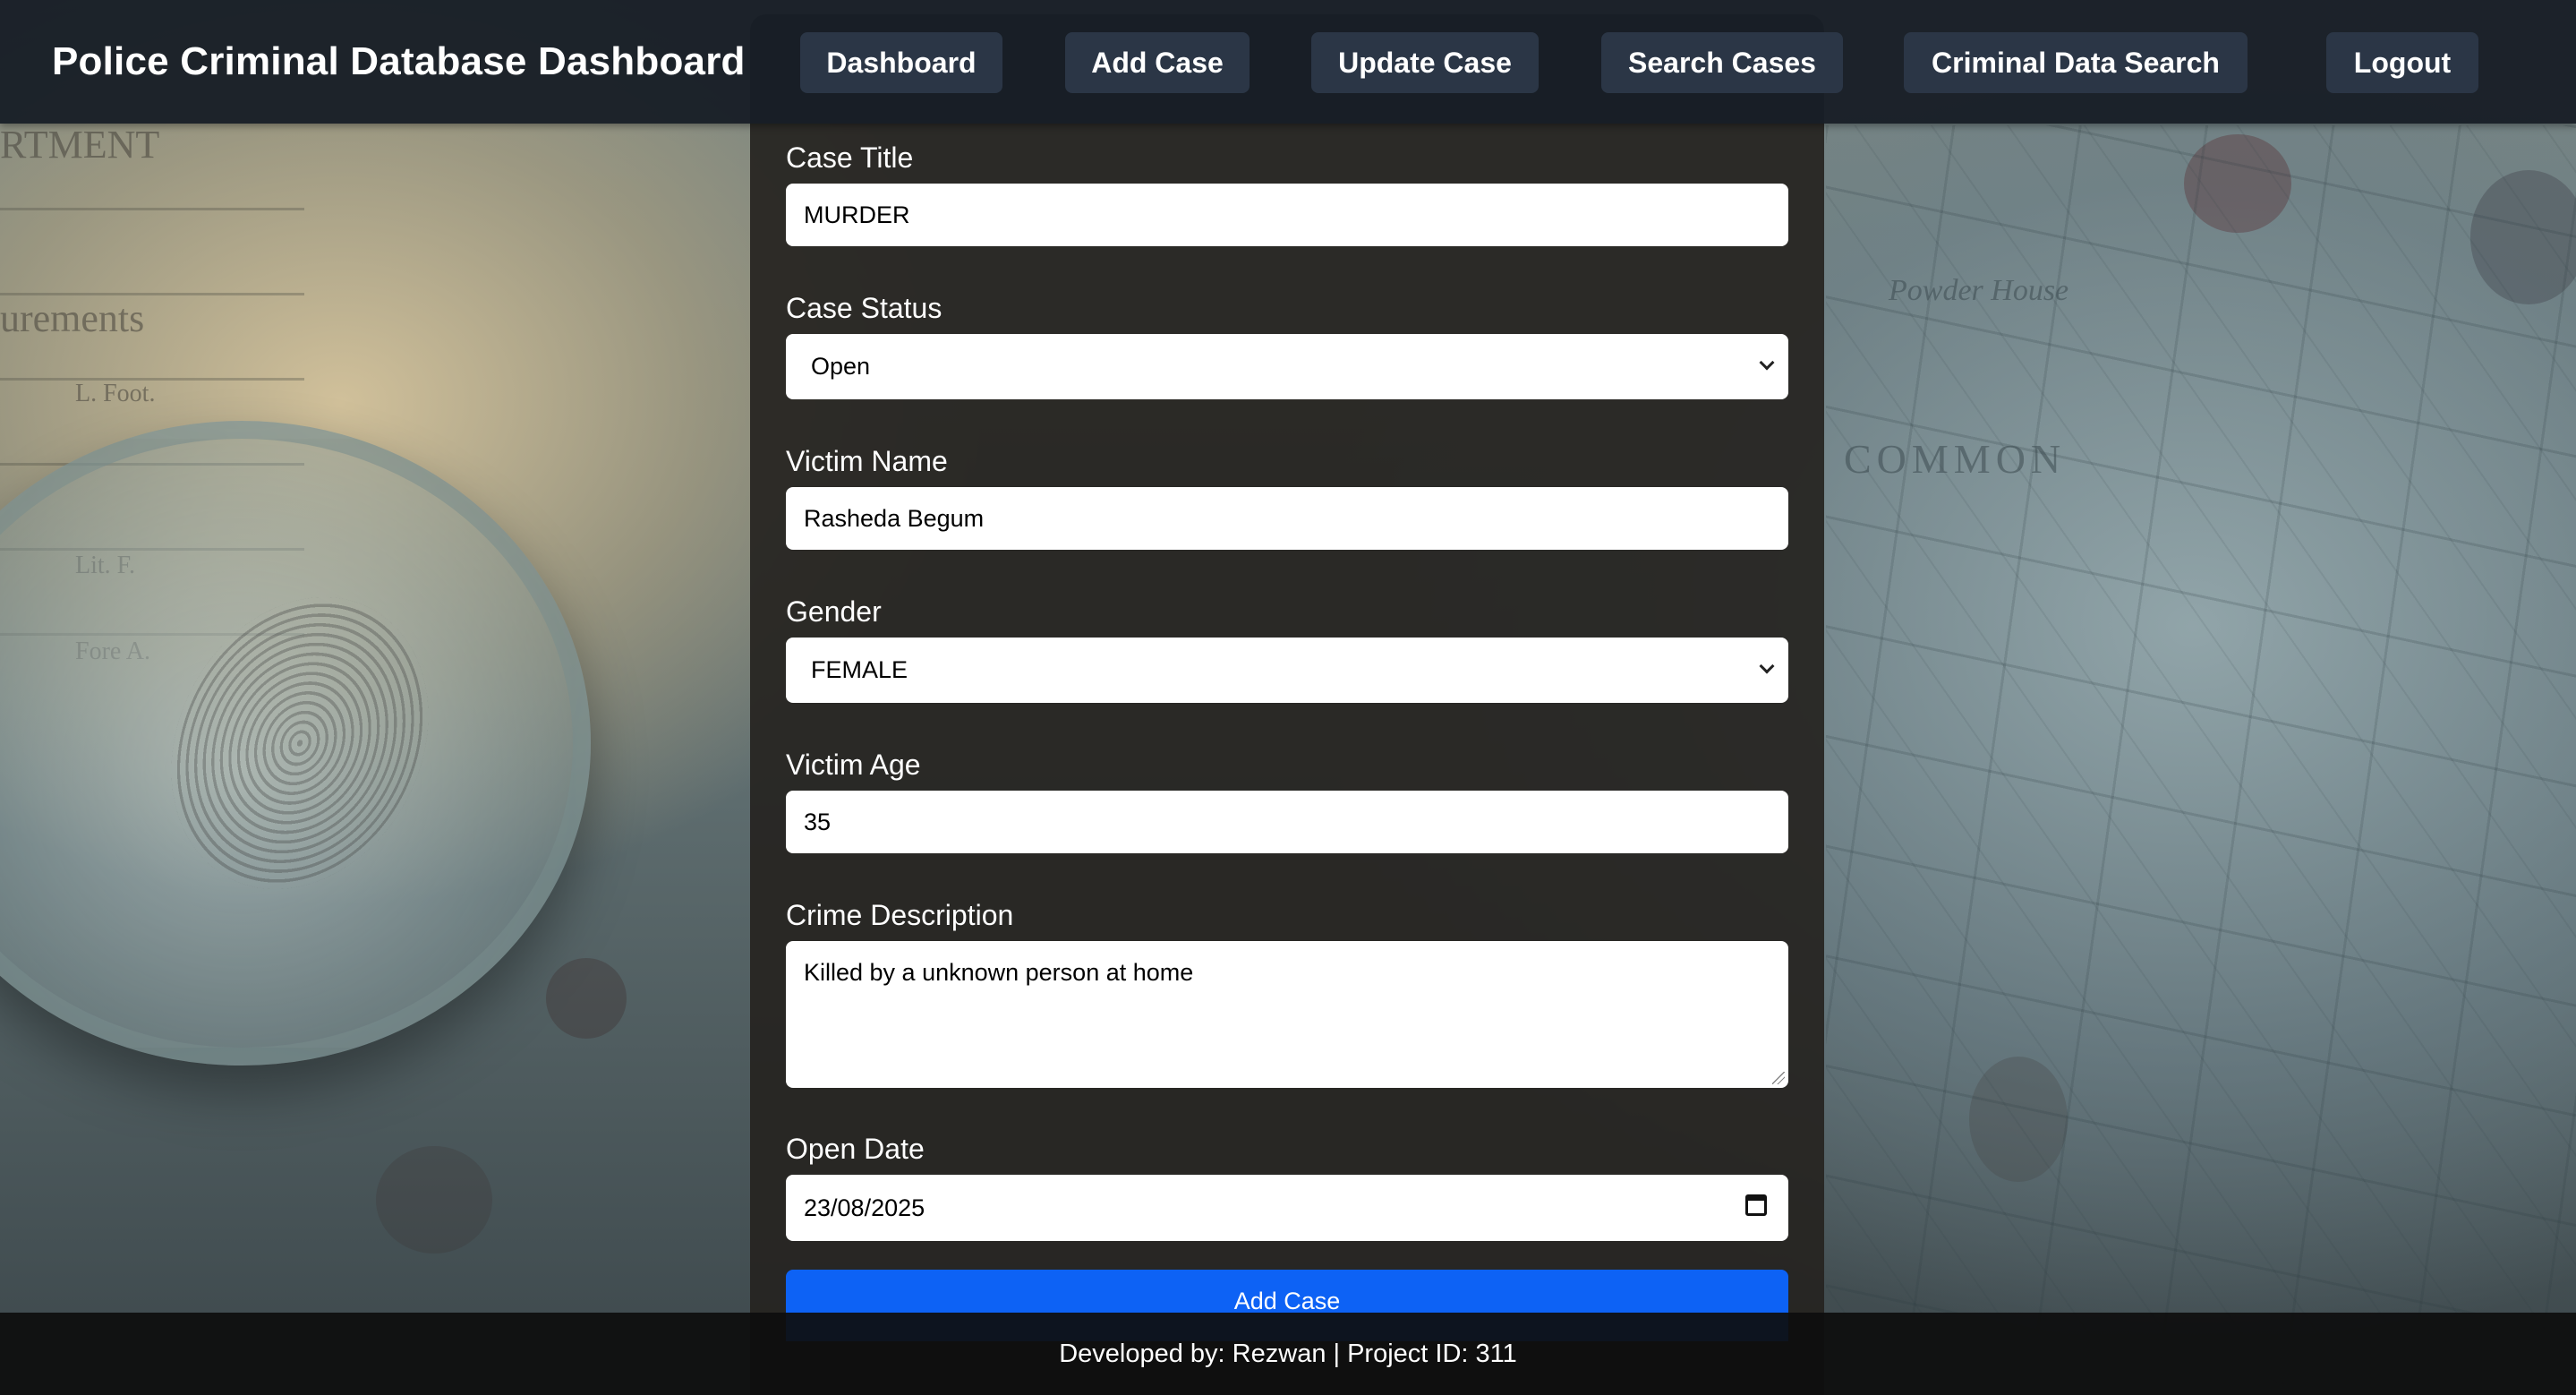 Image resolution: width=2576 pixels, height=1395 pixels. Describe the element at coordinates (1287, 518) in the screenshot. I see `victim-name-input: Rasheda Begum` at that location.